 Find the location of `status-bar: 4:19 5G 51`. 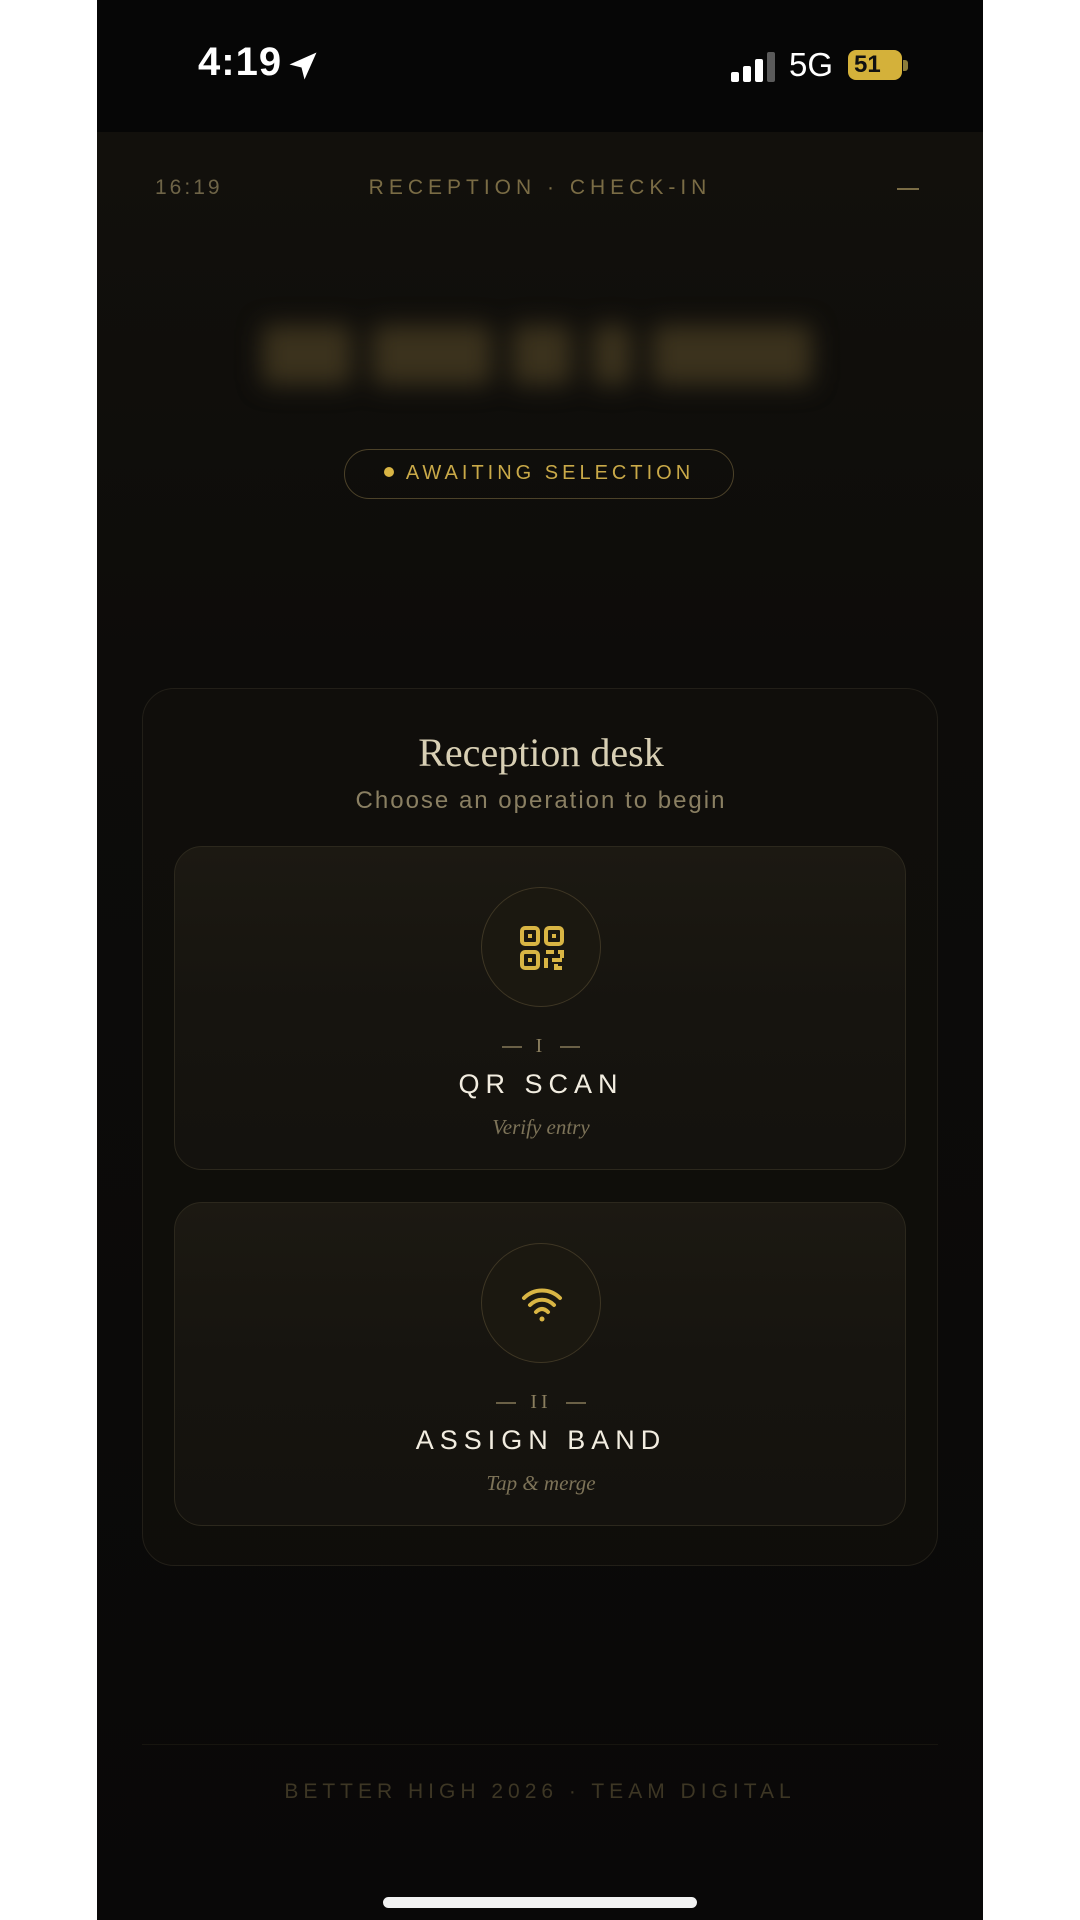

status-bar: 4:19 5G 51 is located at coordinates (540, 66).